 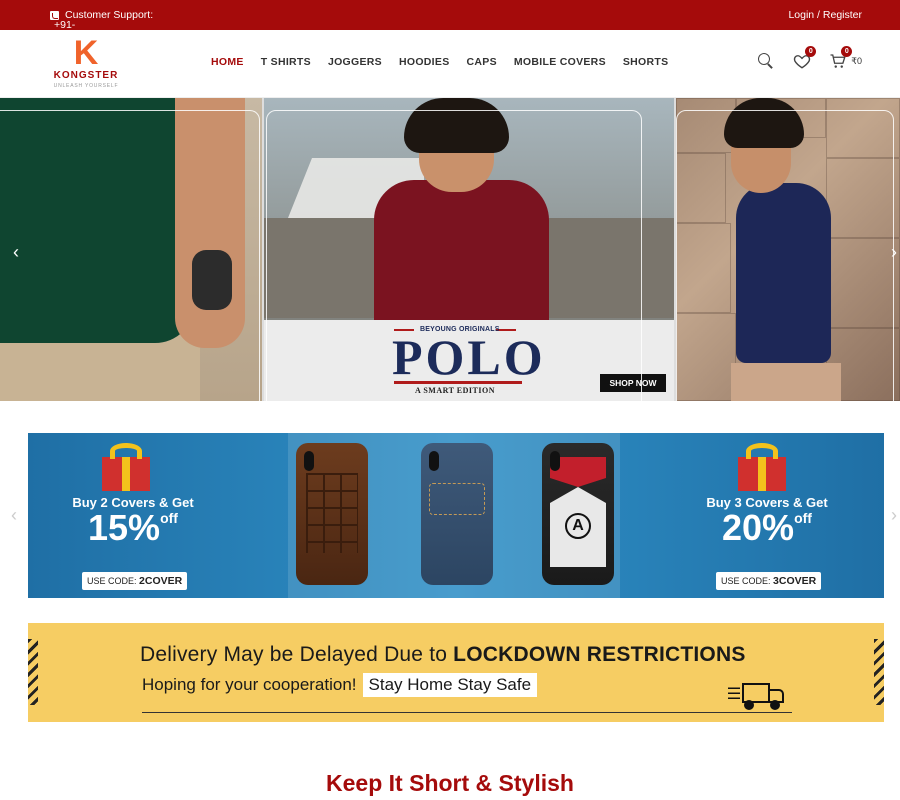 What do you see at coordinates (86, 53) in the screenshot?
I see `logo-letter: K` at bounding box center [86, 53].